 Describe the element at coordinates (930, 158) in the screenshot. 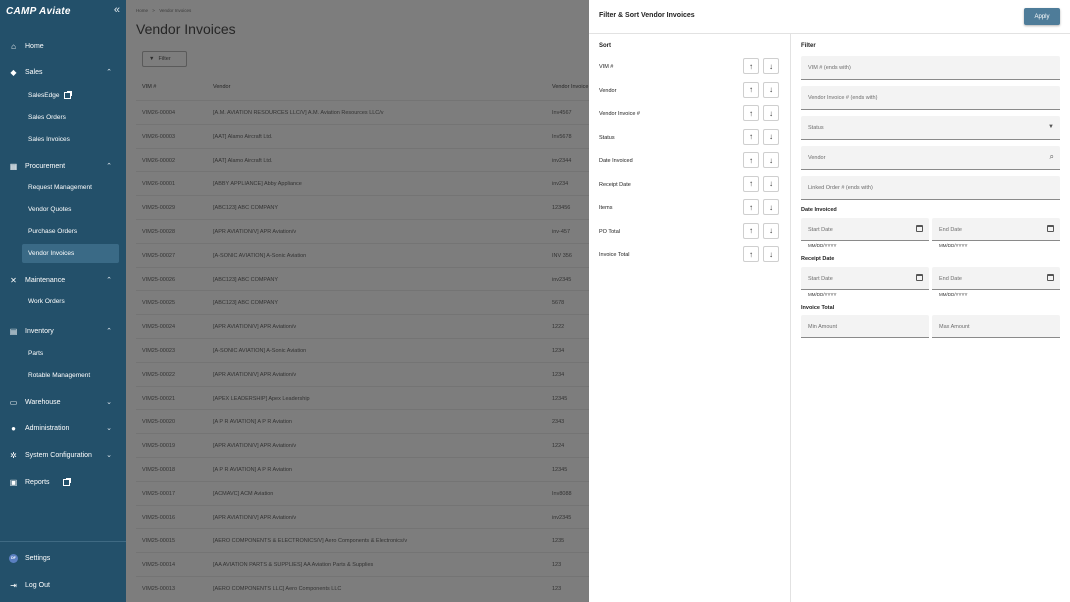

I see `vendor-search-field: Vendor ⌕` at that location.